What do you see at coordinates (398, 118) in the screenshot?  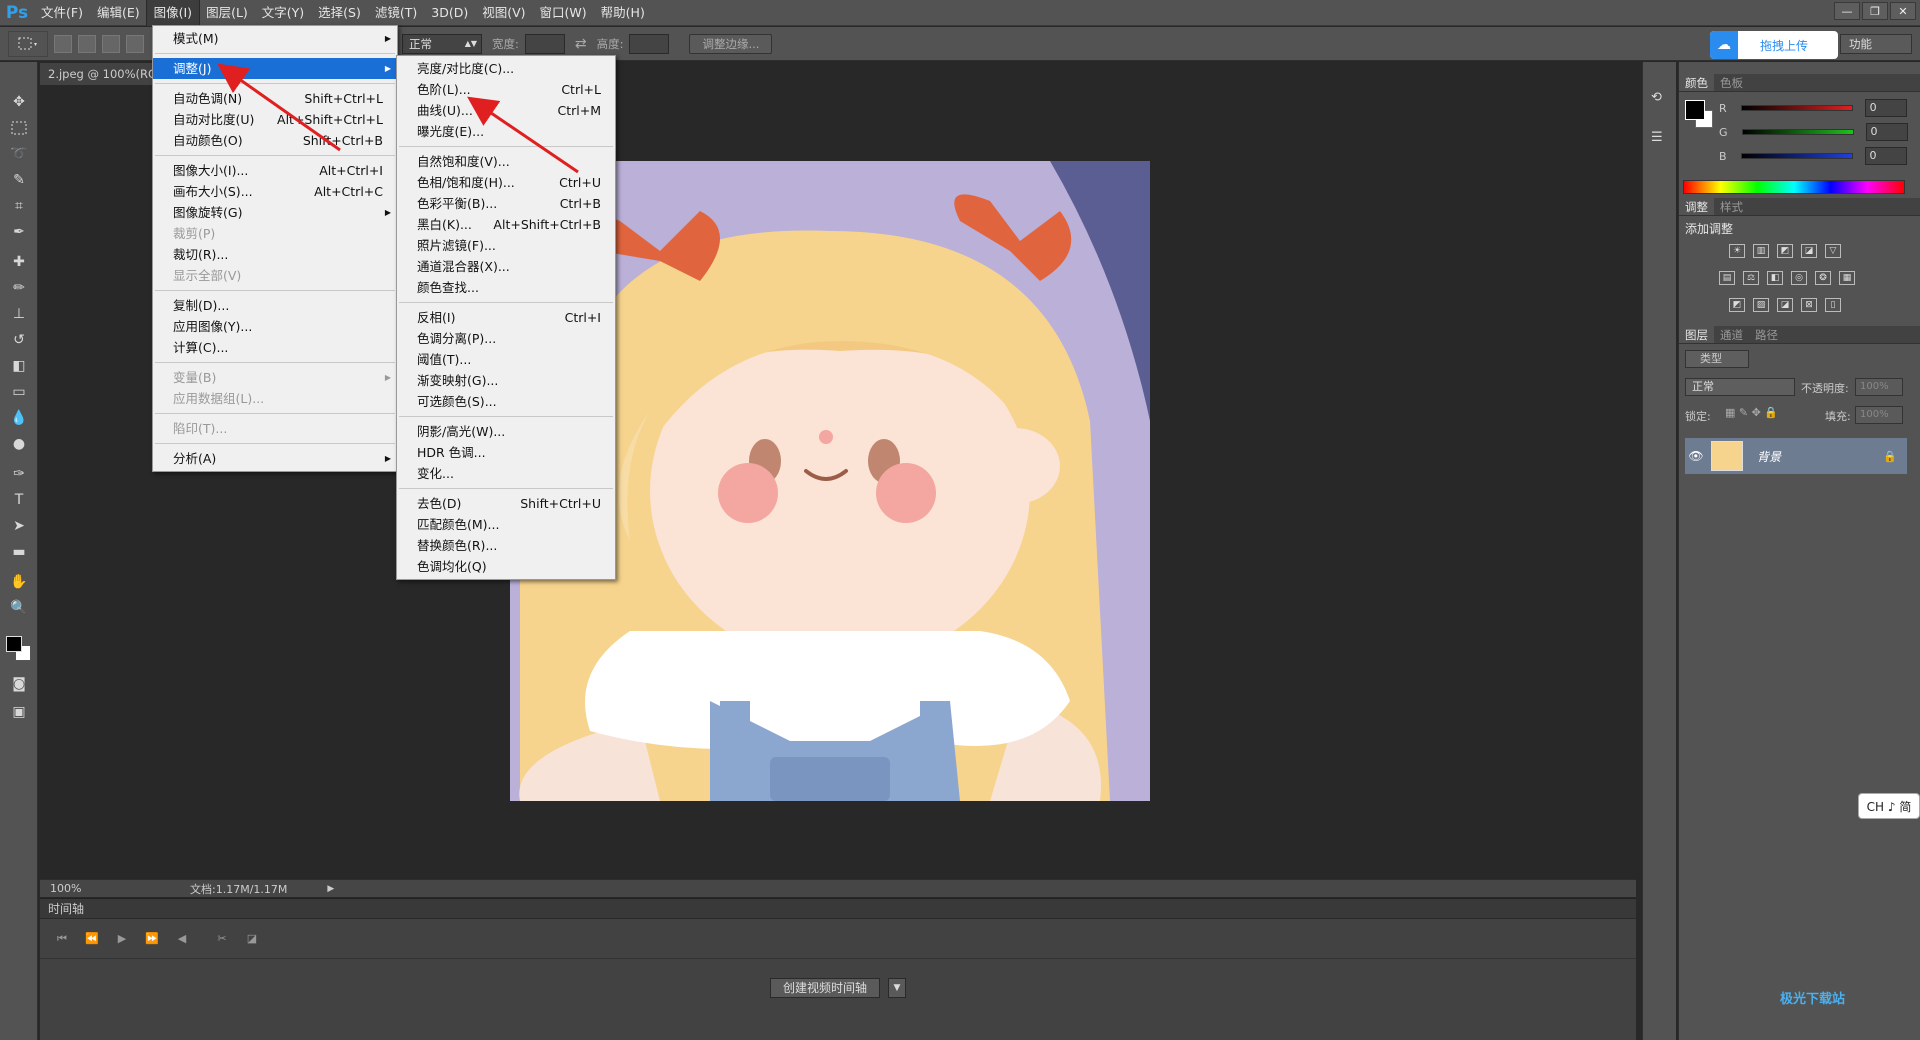 I see `annotation-arrows` at bounding box center [398, 118].